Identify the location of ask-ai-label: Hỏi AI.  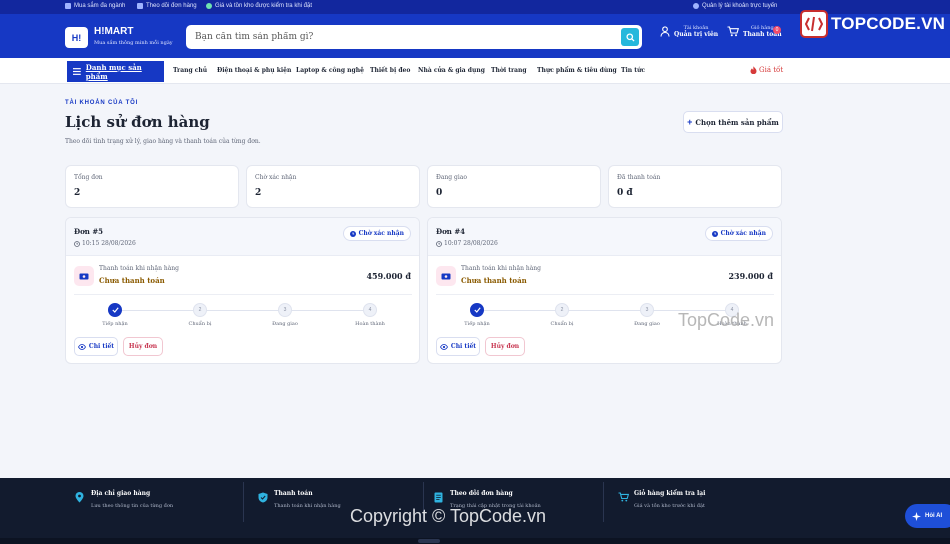
(934, 516).